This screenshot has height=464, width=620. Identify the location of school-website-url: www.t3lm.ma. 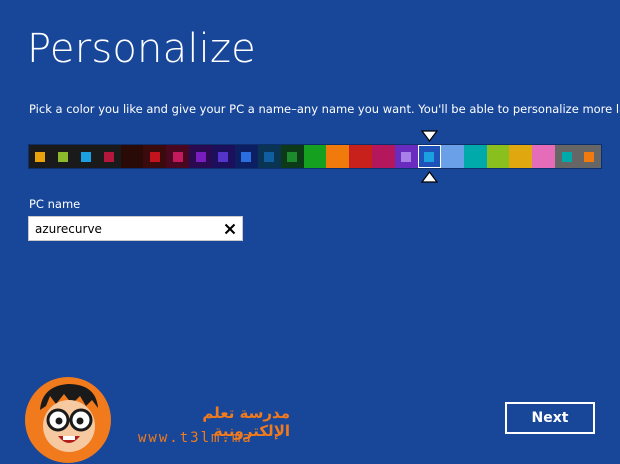
(195, 438).